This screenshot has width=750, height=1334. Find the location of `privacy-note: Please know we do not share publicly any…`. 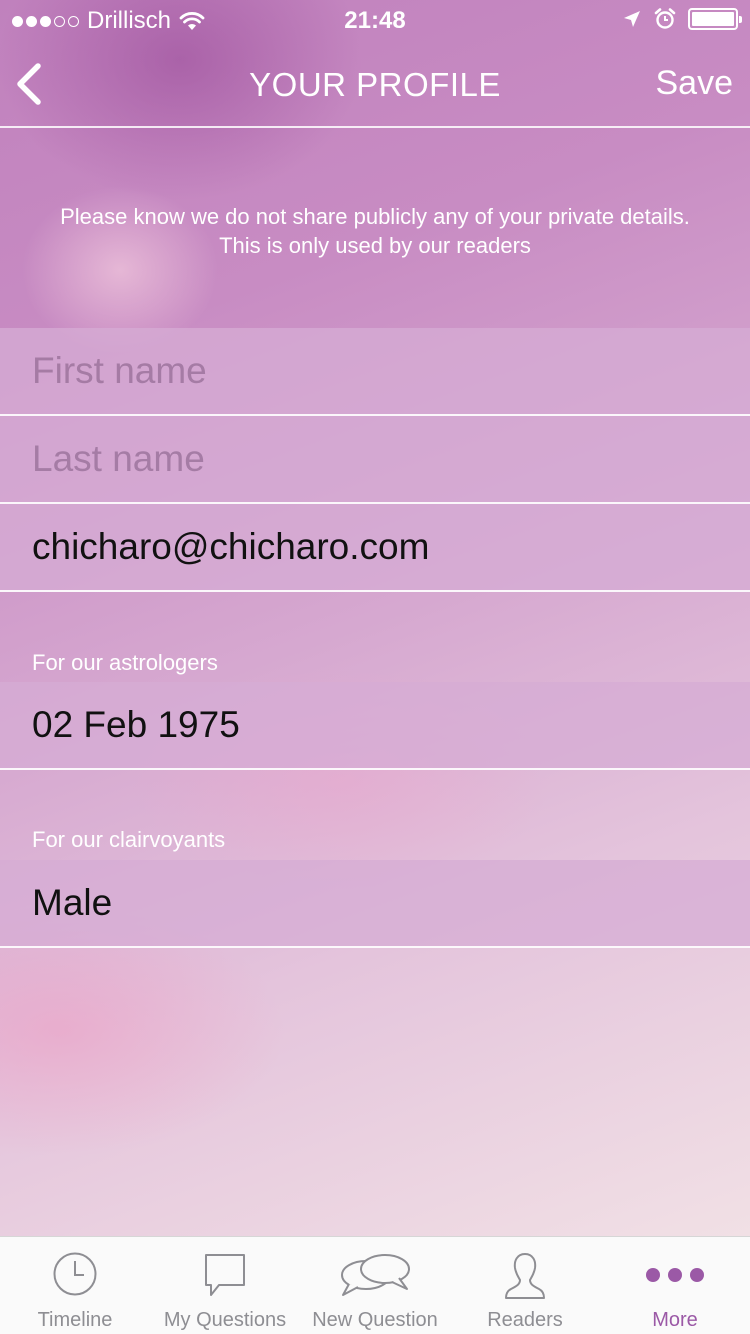

privacy-note: Please know we do not share publicly any… is located at coordinates (375, 231).